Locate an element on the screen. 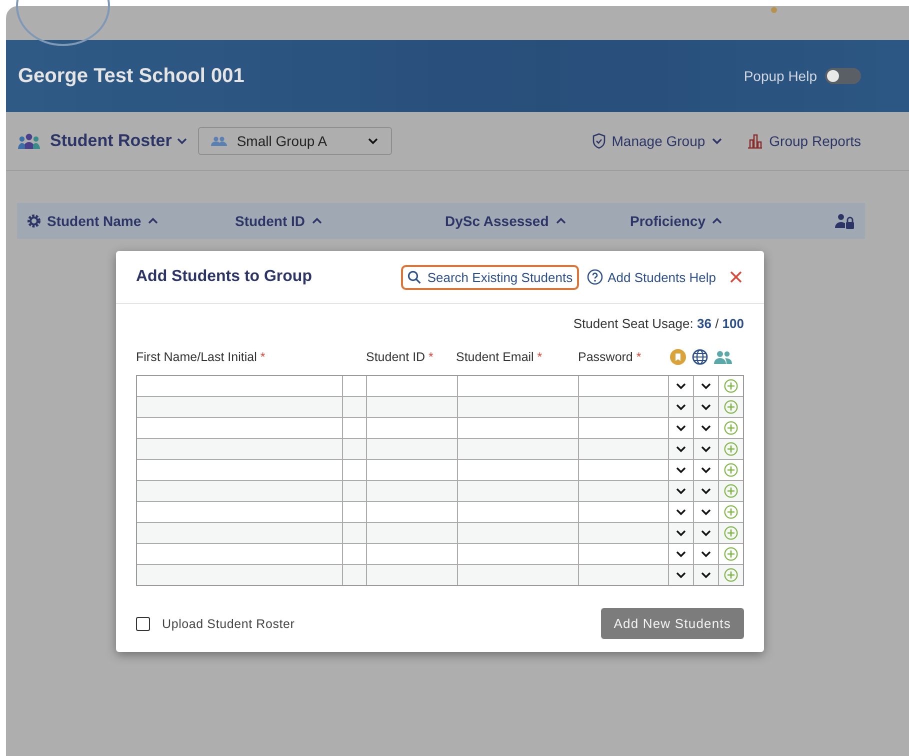  student-roster-dropdown: Student Roster is located at coordinates (119, 141).